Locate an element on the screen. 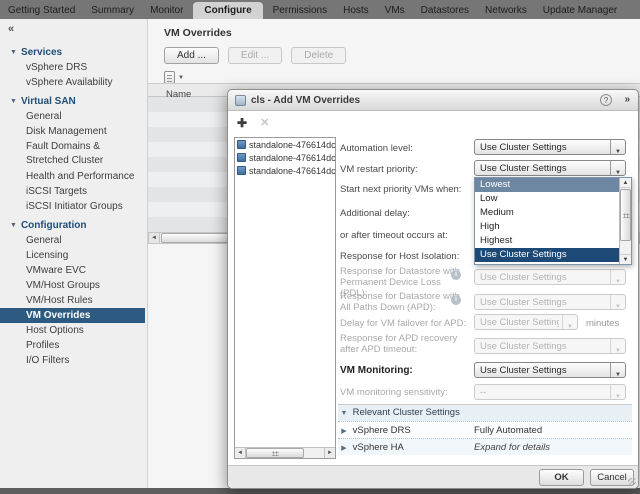 Image resolution: width=640 pixels, height=494 pixels. additional-delay-label: Additional delay: is located at coordinates (375, 213).